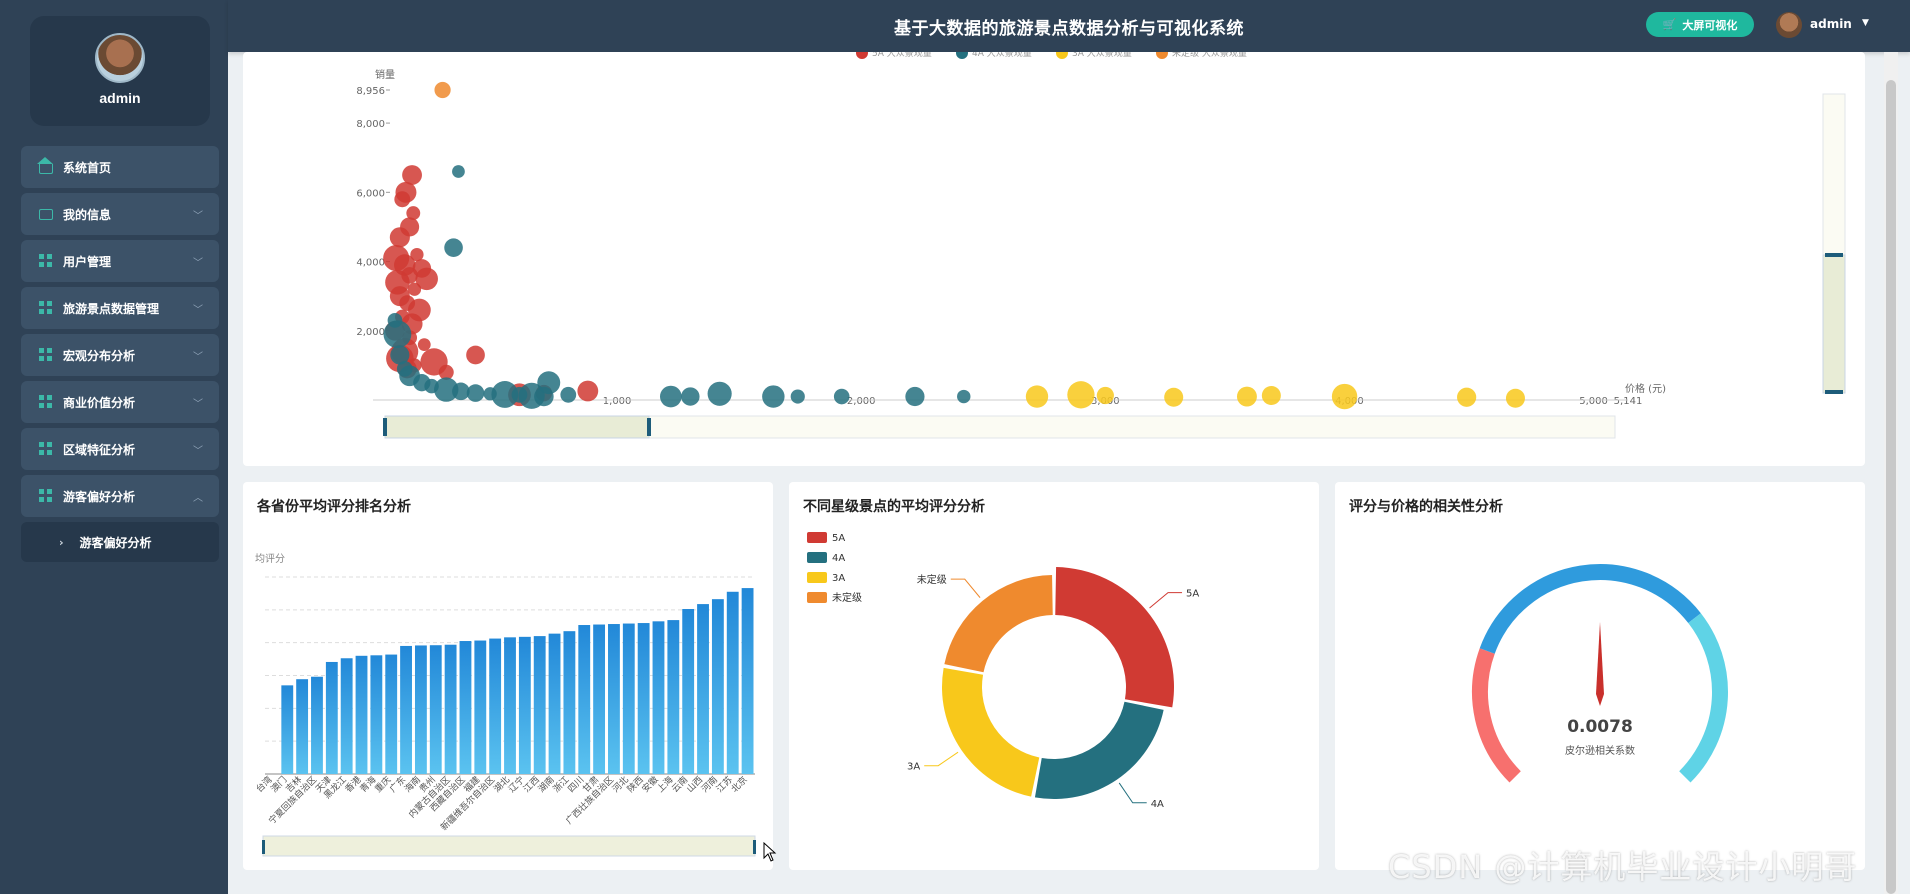  Describe the element at coordinates (120, 261) in the screenshot. I see `sidebar-item-user-management: 用户管理 ﹀` at that location.